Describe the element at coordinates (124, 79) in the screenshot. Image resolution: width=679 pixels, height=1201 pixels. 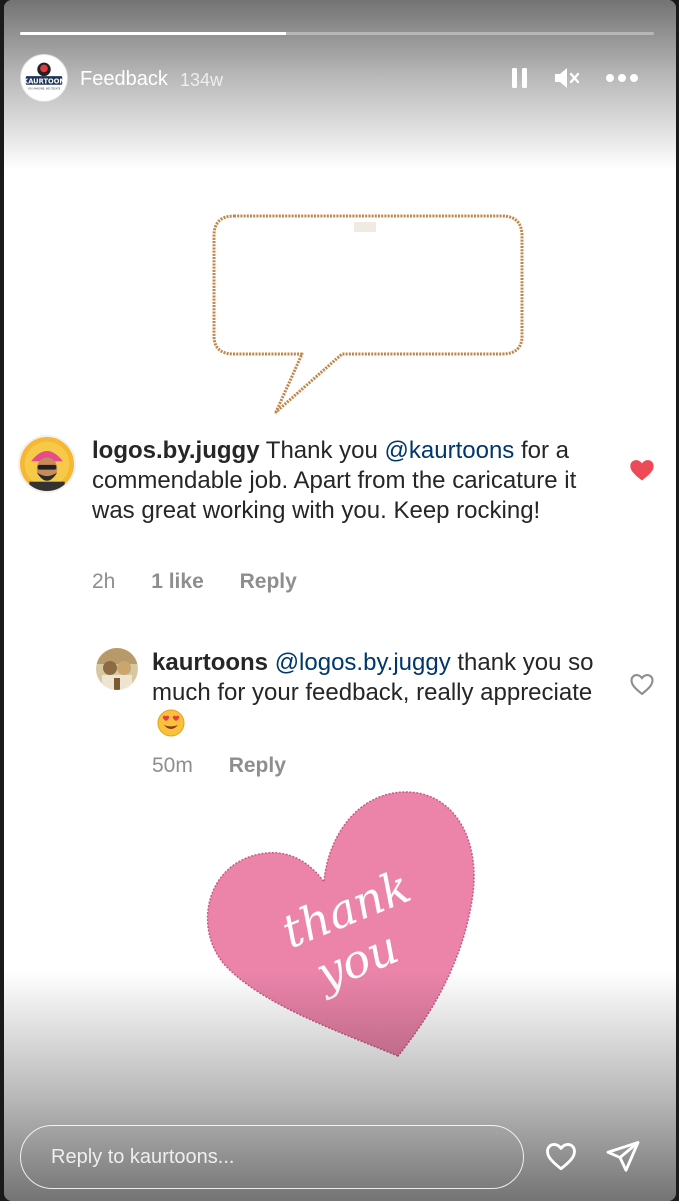
I see `story-username: Feedback` at that location.